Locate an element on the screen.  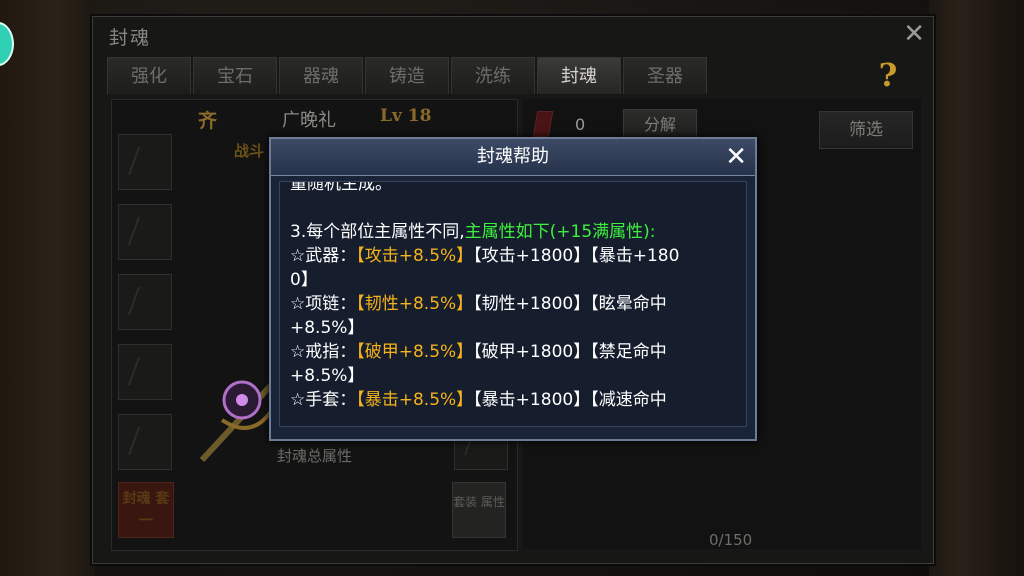
background-right is located at coordinates (976, 288).